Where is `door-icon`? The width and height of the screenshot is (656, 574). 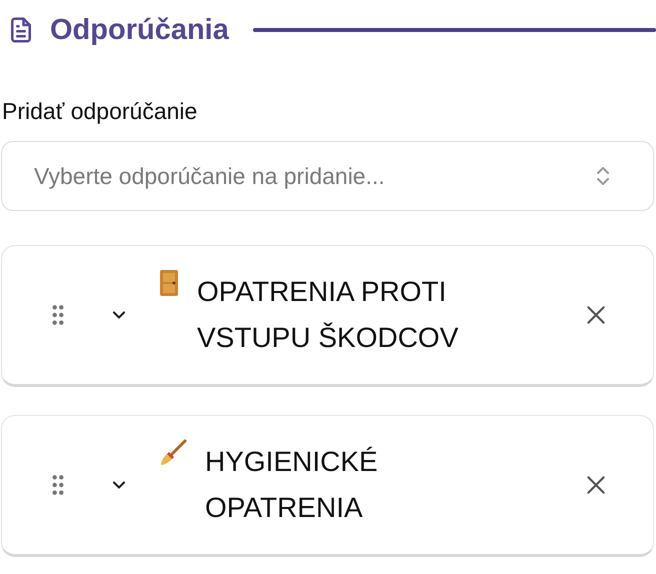 door-icon is located at coordinates (169, 283).